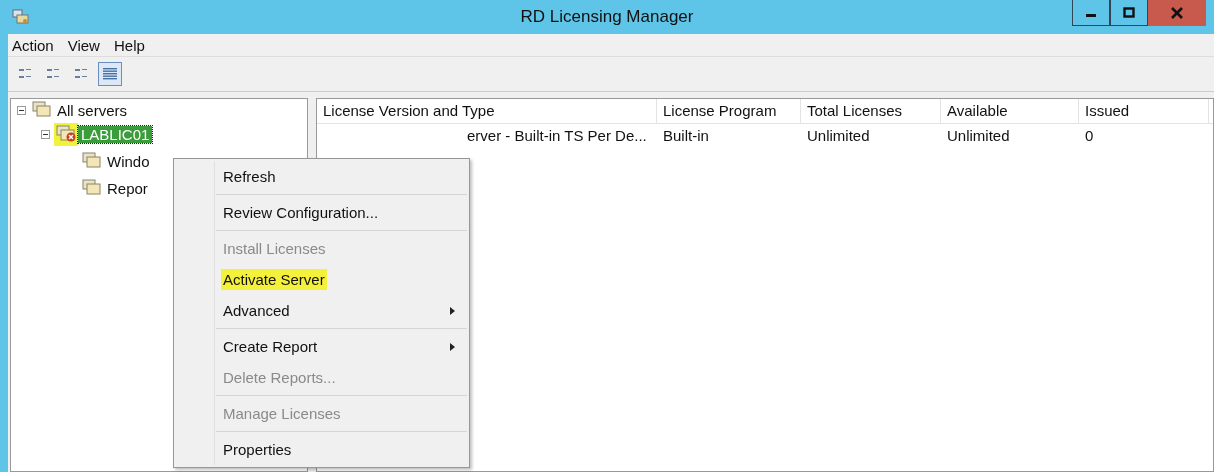 Image resolution: width=1214 pixels, height=472 pixels. I want to click on view-mode-button, so click(110, 74).